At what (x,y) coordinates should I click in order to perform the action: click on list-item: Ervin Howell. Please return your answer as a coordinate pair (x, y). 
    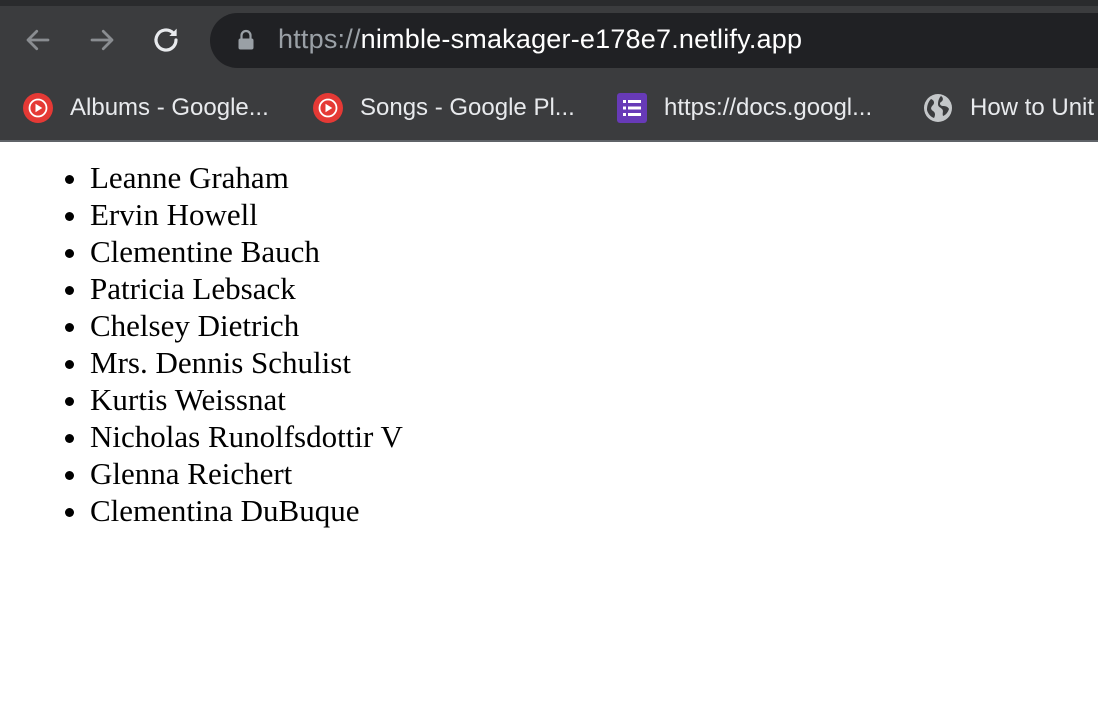
    Looking at the image, I should click on (246, 214).